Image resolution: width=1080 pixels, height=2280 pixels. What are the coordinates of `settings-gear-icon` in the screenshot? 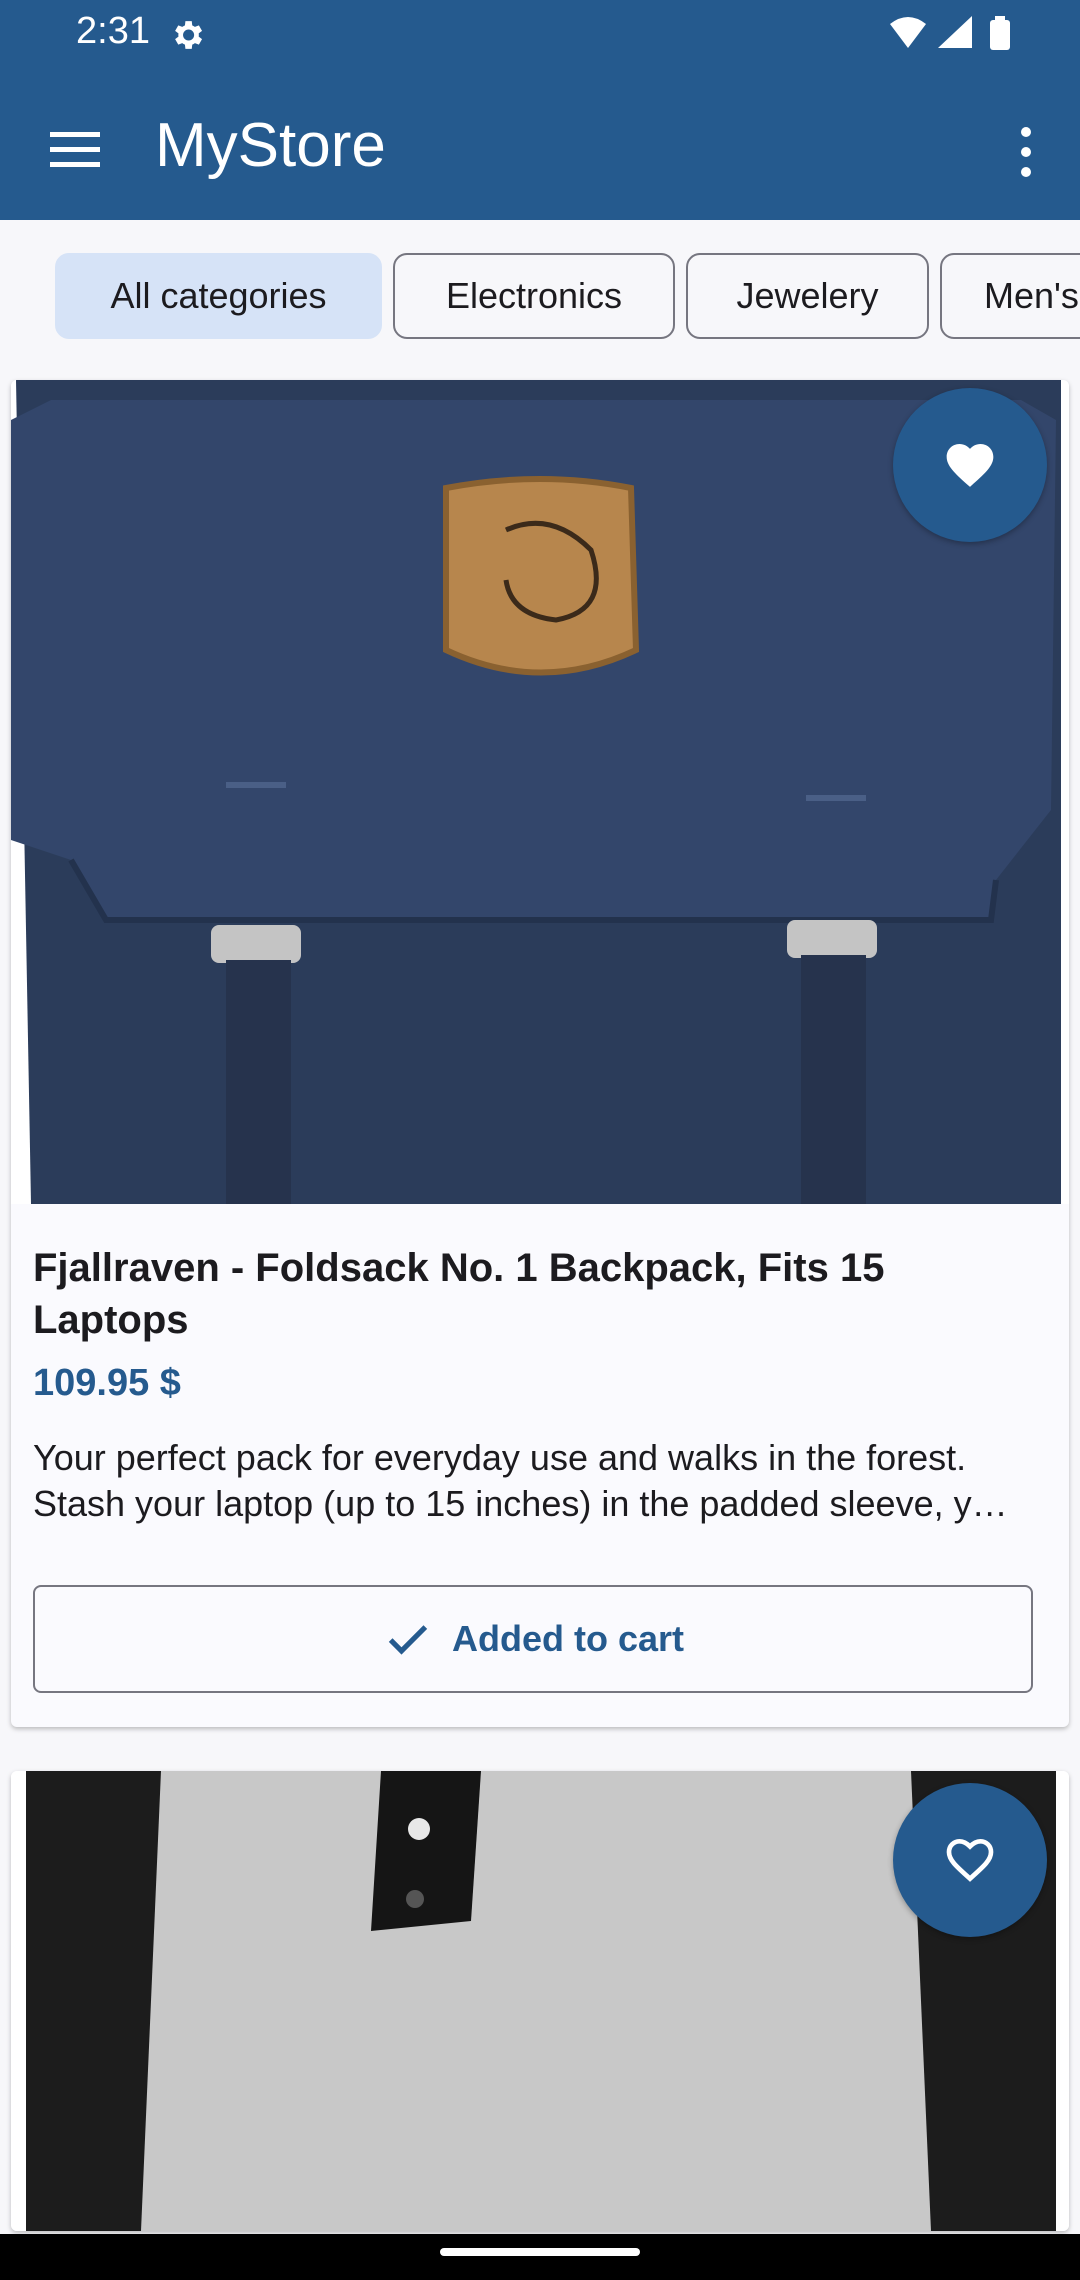 It's located at (189, 35).